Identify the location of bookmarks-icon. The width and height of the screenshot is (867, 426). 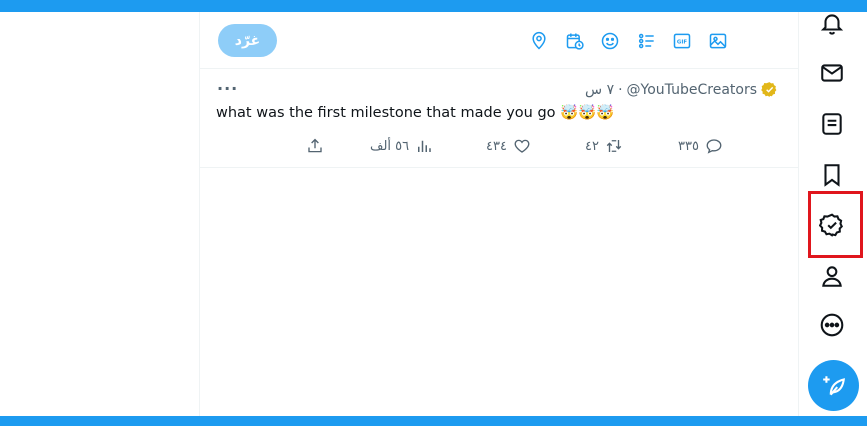
(832, 175).